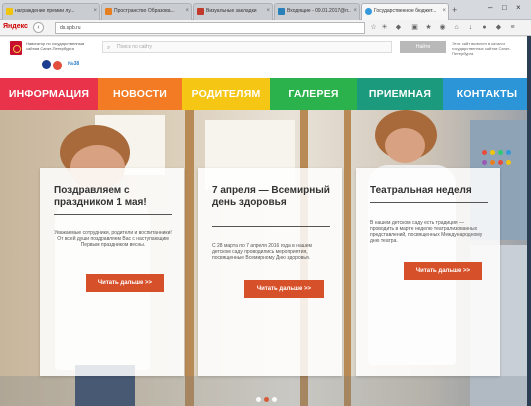 The height and width of the screenshot is (406, 531). What do you see at coordinates (266, 399) in the screenshot?
I see `slider-dot-2-active` at bounding box center [266, 399].